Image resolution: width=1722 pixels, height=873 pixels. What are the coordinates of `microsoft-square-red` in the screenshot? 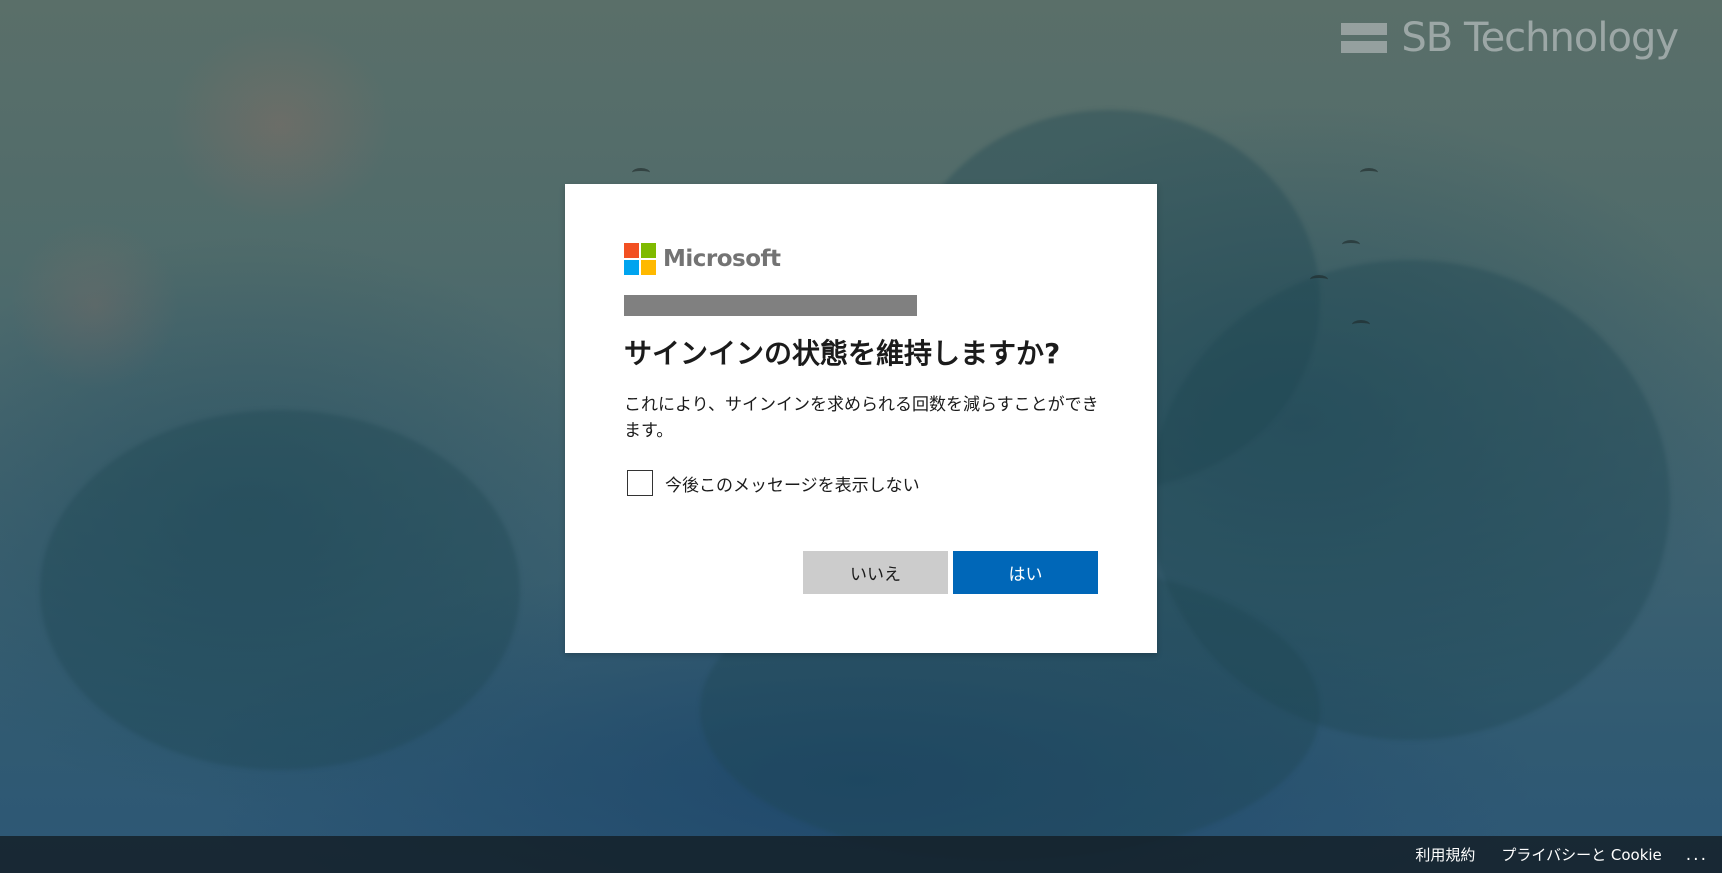 It's located at (631, 250).